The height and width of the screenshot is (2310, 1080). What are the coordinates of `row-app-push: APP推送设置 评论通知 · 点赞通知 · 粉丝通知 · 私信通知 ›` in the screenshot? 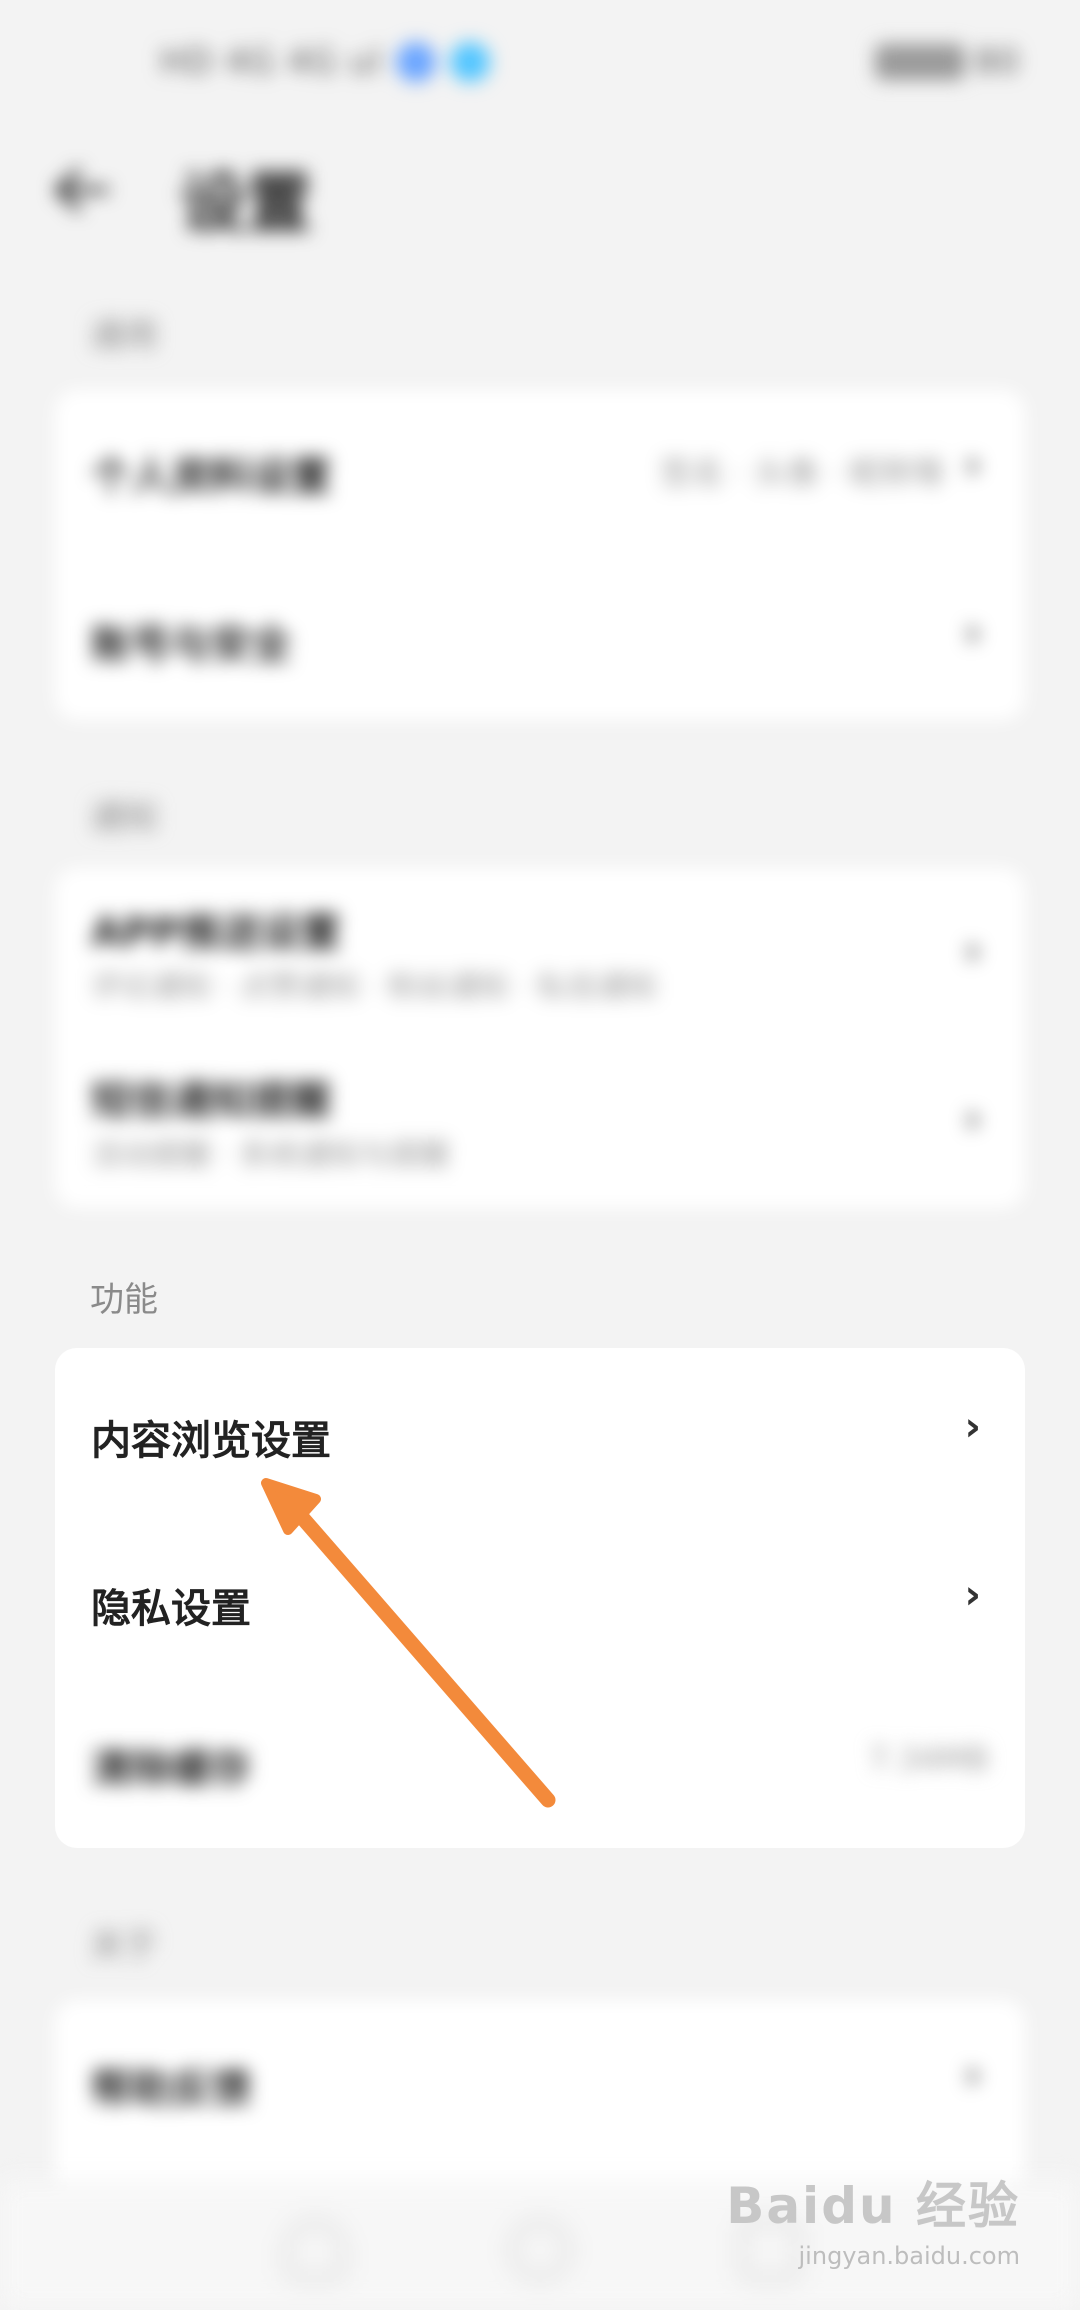 It's located at (540, 952).